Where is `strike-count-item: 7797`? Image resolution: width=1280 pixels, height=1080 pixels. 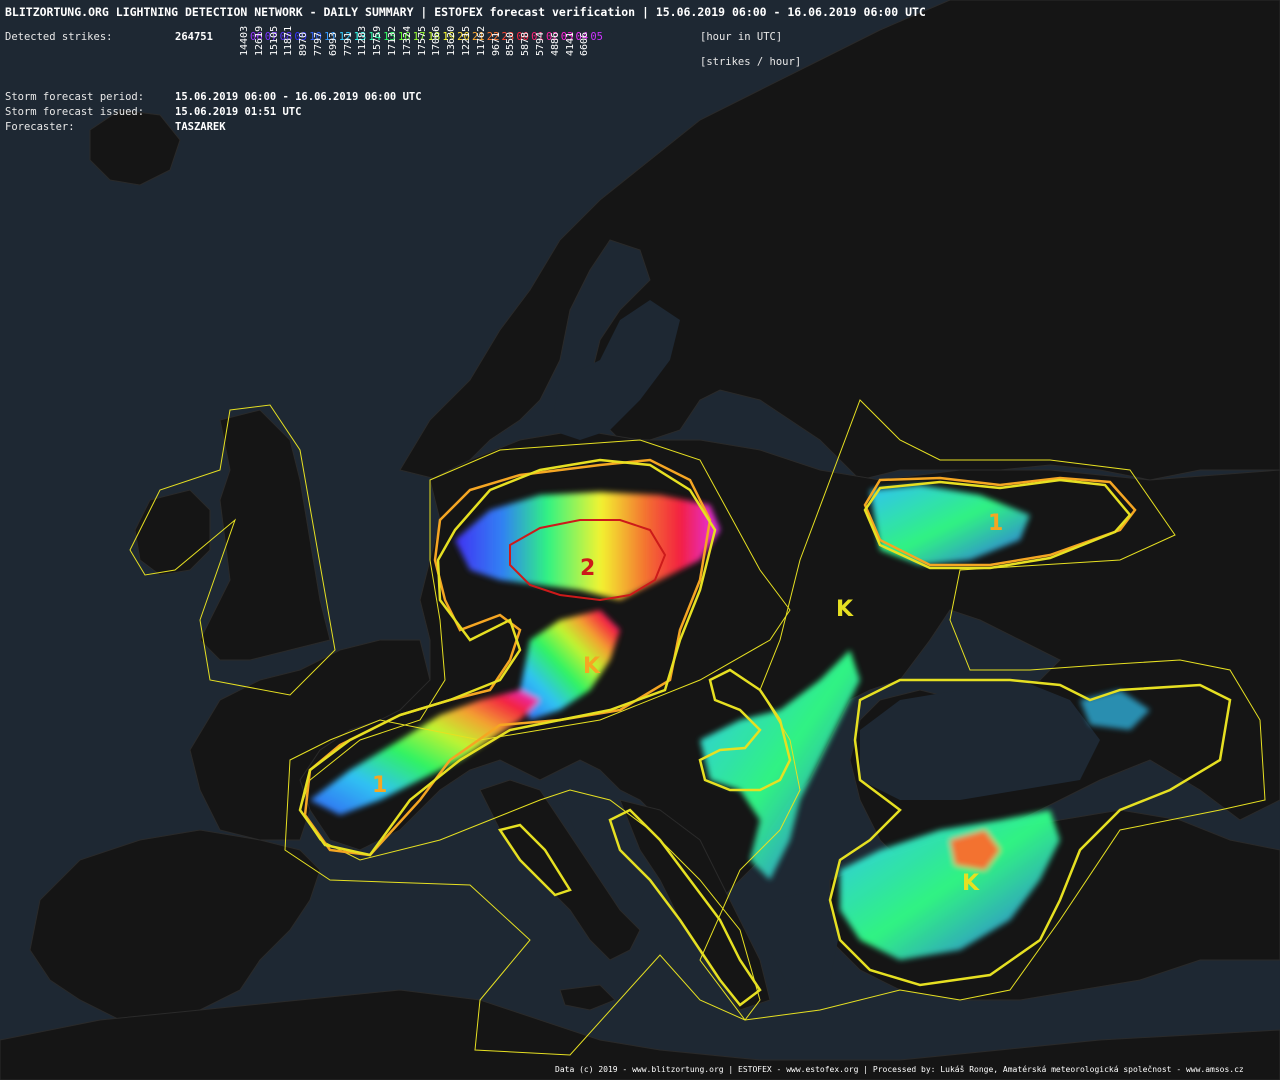 strike-count-item: 7797 is located at coordinates (318, 43).